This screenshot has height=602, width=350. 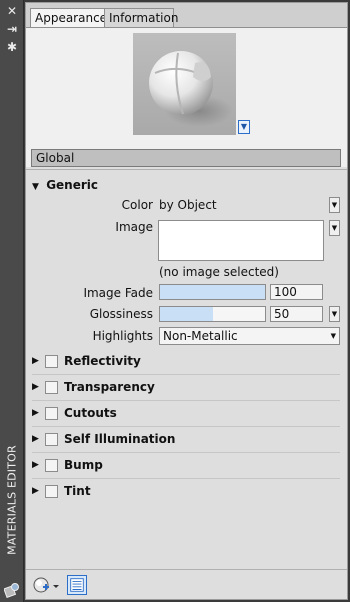 What do you see at coordinates (51, 465) in the screenshot?
I see `bump-checkbox` at bounding box center [51, 465].